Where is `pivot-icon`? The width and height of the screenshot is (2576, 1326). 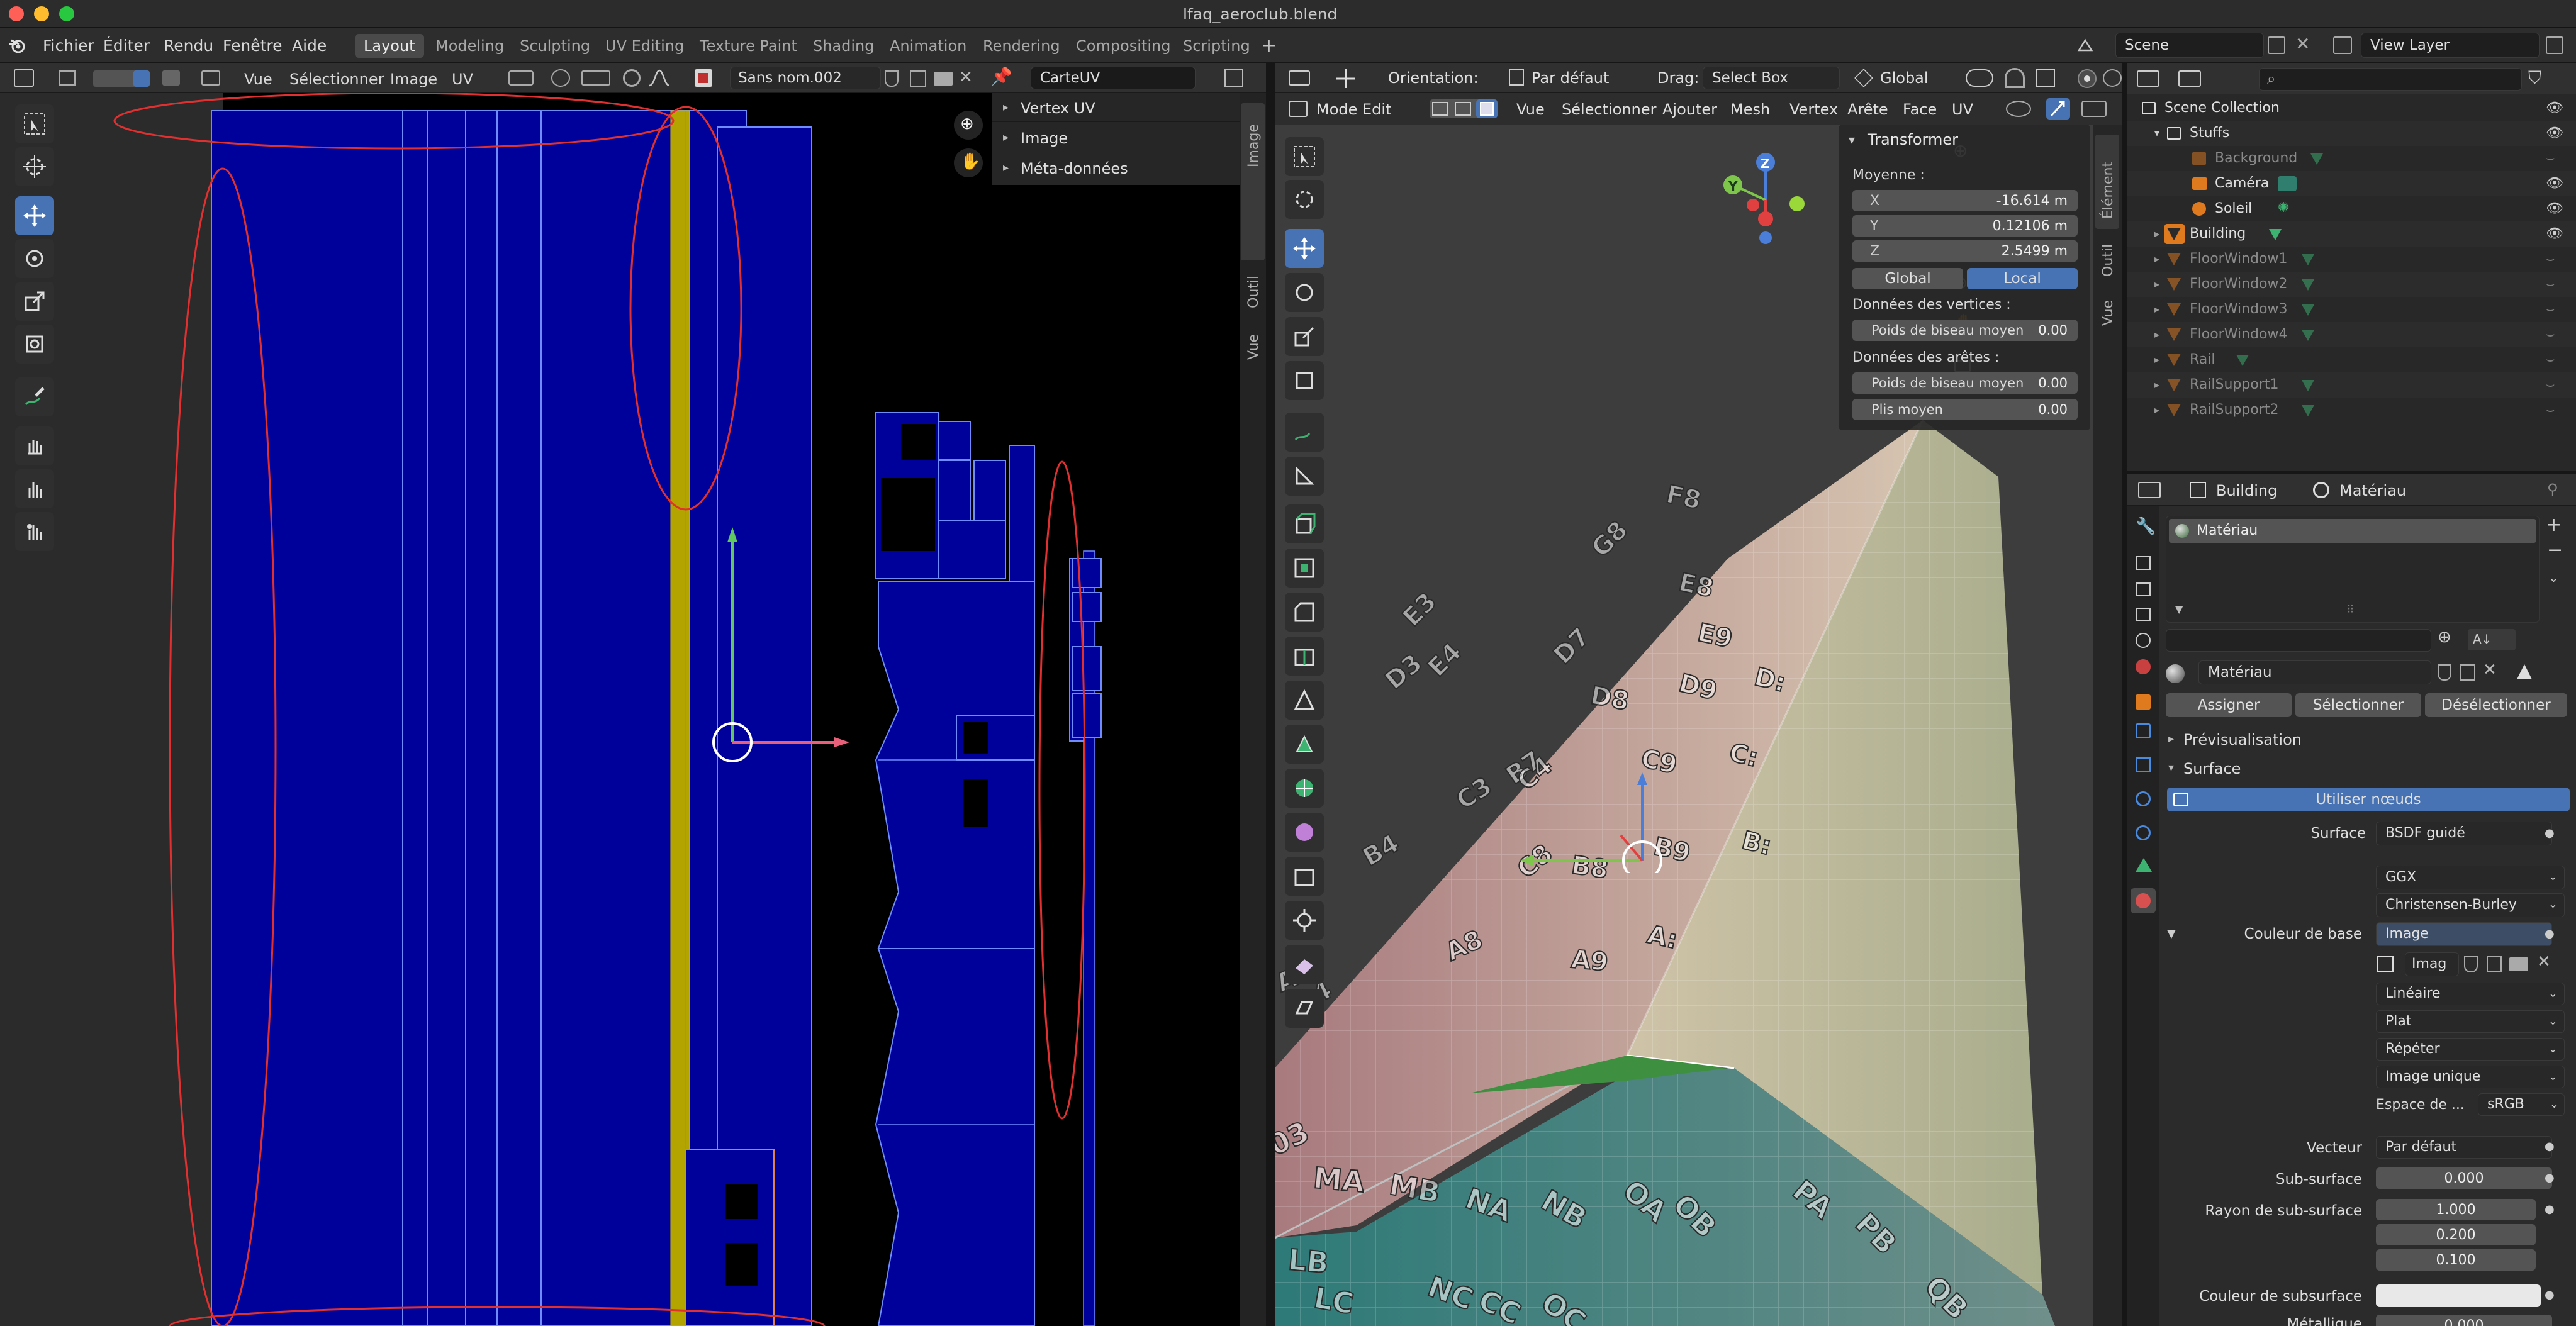
pivot-icon is located at coordinates (521, 78).